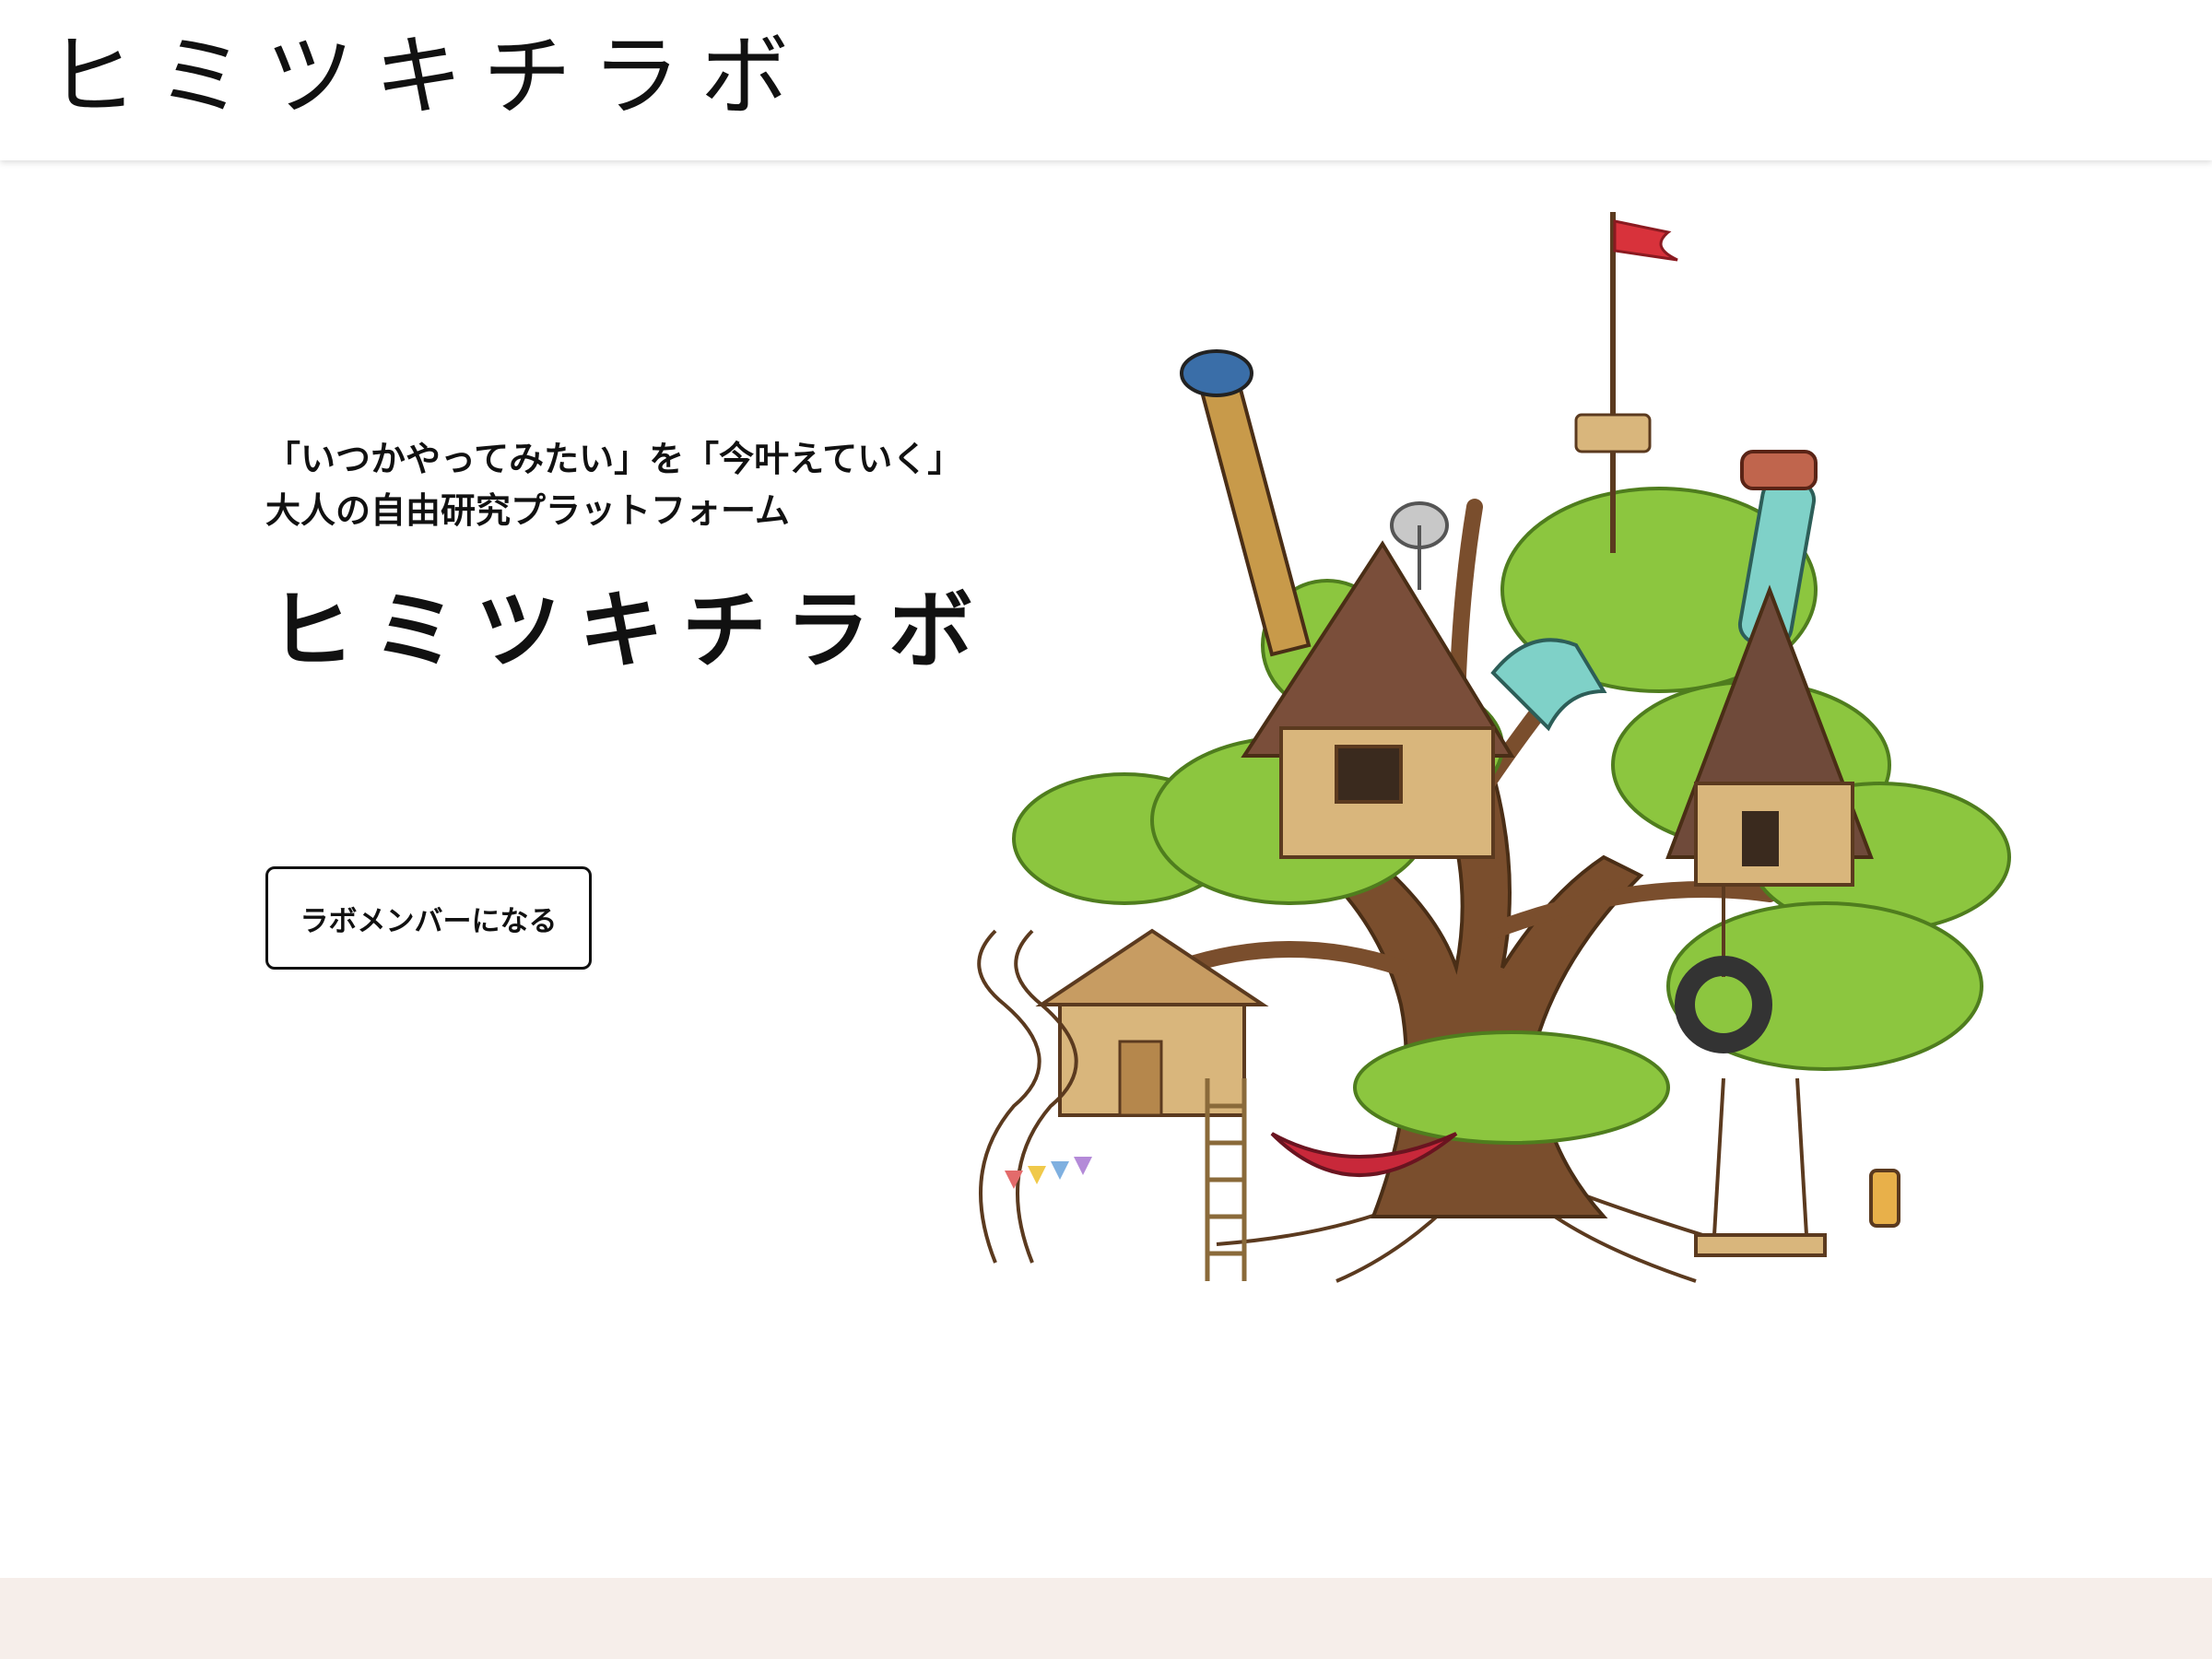 The width and height of the screenshot is (2212, 1659). Describe the element at coordinates (1760, 1167) in the screenshot. I see `swing` at that location.